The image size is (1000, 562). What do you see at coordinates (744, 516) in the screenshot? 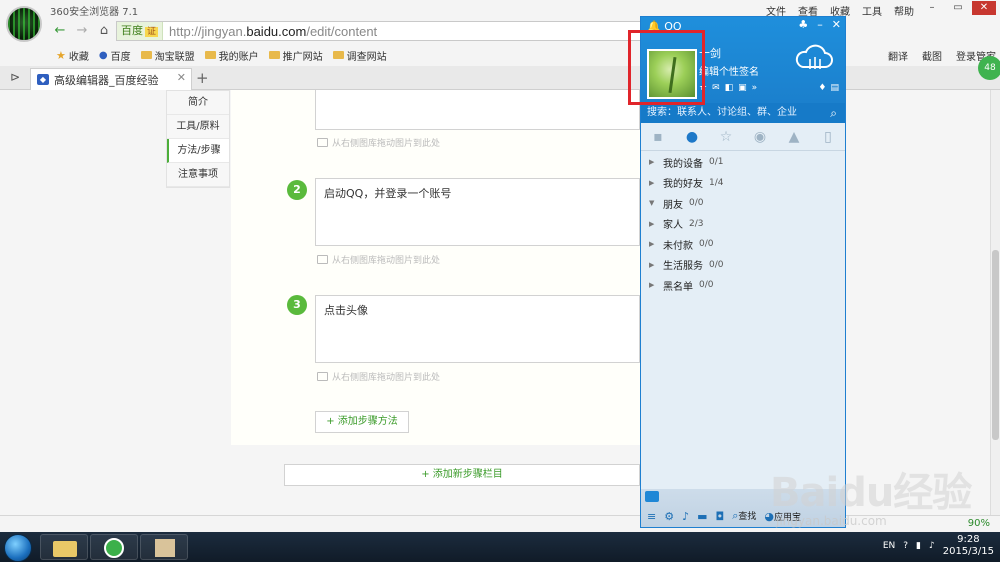
I see `find-button: ⌕查找` at bounding box center [744, 516].